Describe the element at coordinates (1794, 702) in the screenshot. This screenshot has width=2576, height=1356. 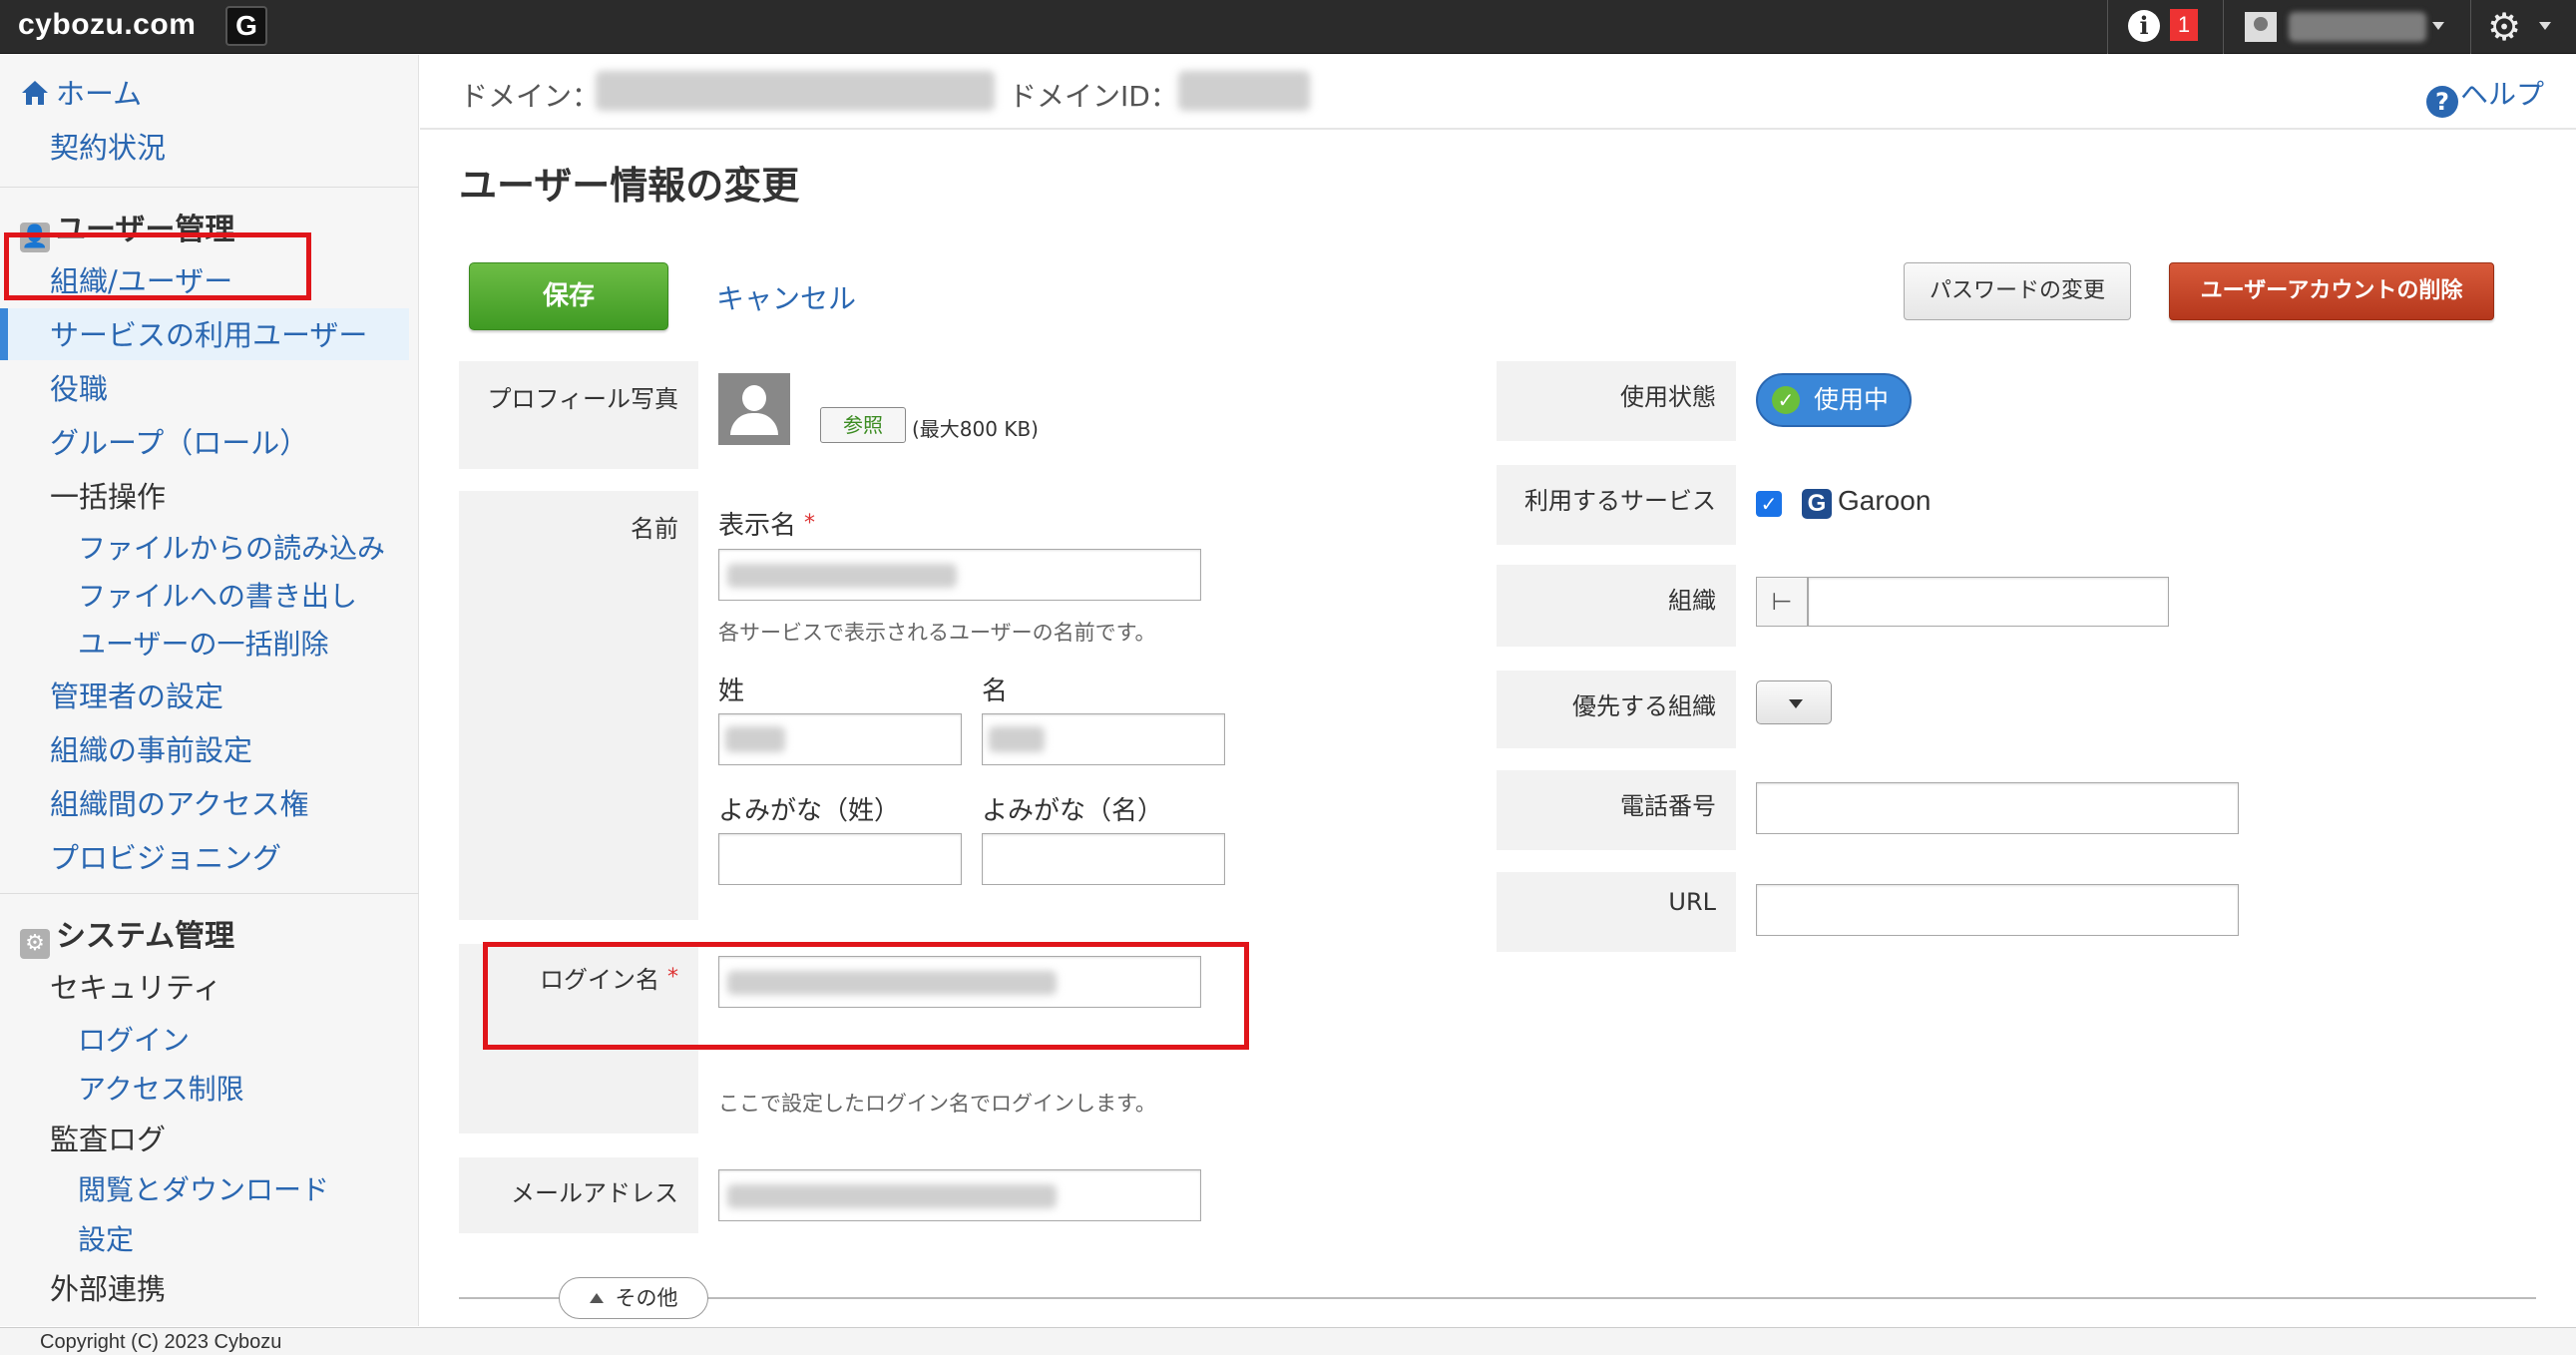
I see `priority-org-dropdown` at that location.